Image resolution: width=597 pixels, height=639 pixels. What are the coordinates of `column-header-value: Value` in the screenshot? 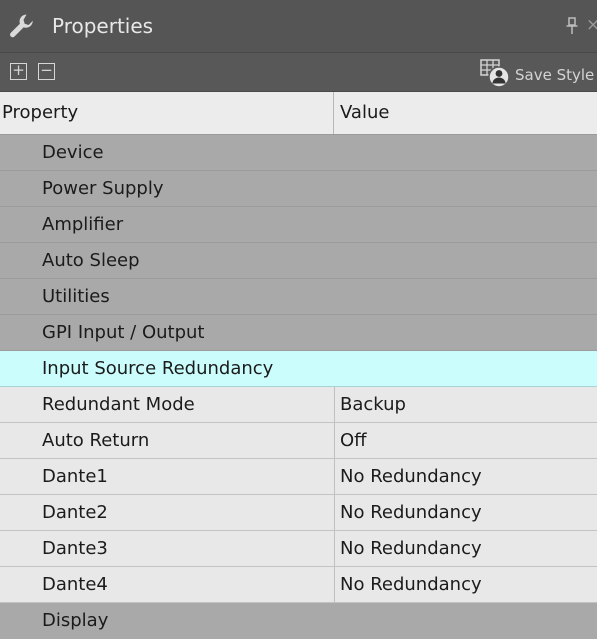 It's located at (466, 113).